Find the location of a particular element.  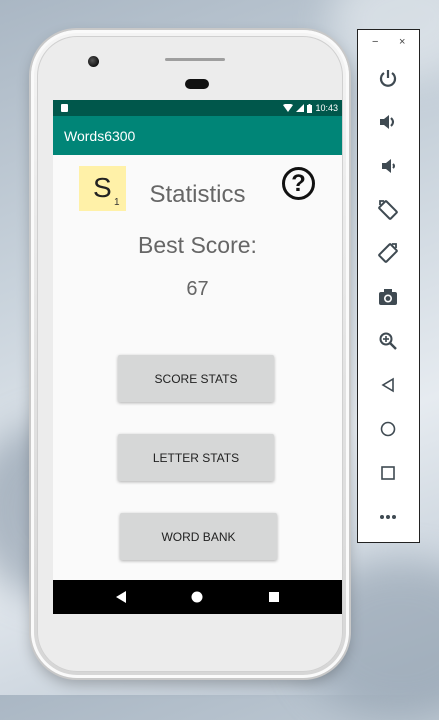

phone-speaker-grille is located at coordinates (195, 59).